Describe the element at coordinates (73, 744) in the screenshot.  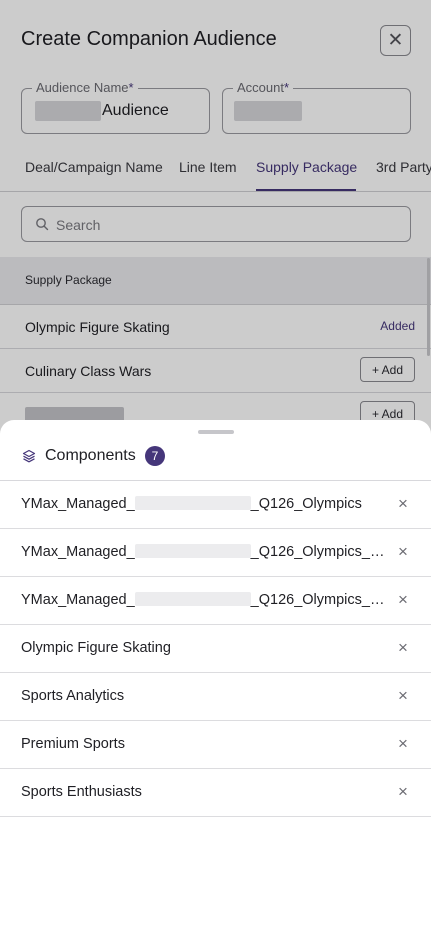
I see `component-name: Premium Sports` at that location.